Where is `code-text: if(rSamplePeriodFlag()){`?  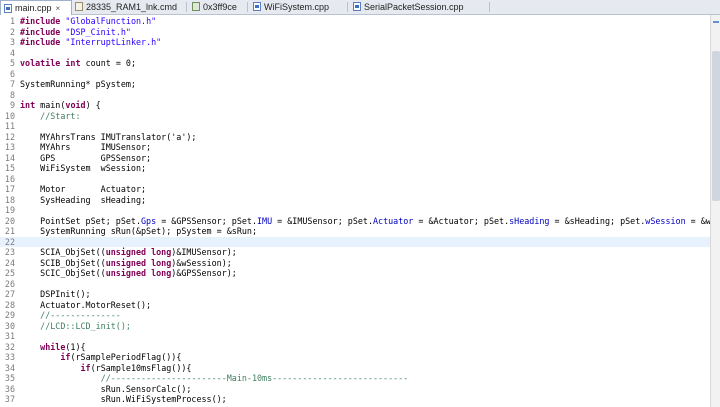 code-text: if(rSamplePeriodFlag()){ is located at coordinates (100, 357).